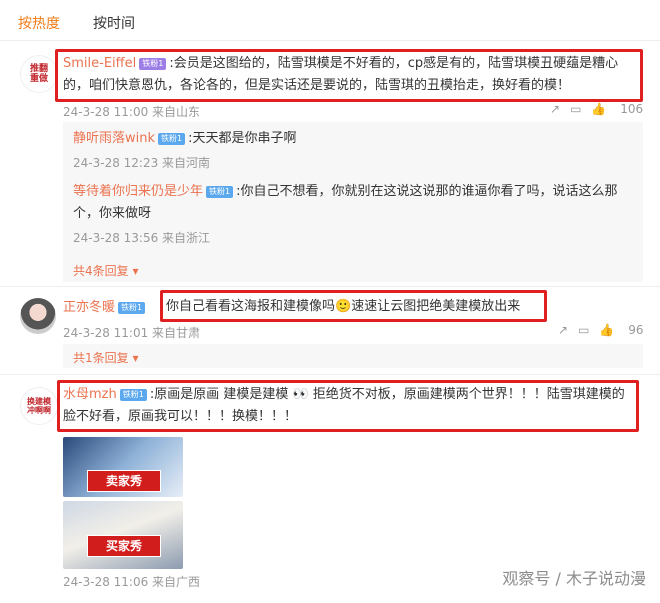  Describe the element at coordinates (330, 20) in the screenshot. I see `sort-tabs: 按热度 按时间` at that location.